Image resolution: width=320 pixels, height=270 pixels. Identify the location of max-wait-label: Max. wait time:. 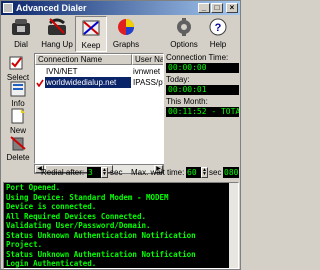
(158, 172).